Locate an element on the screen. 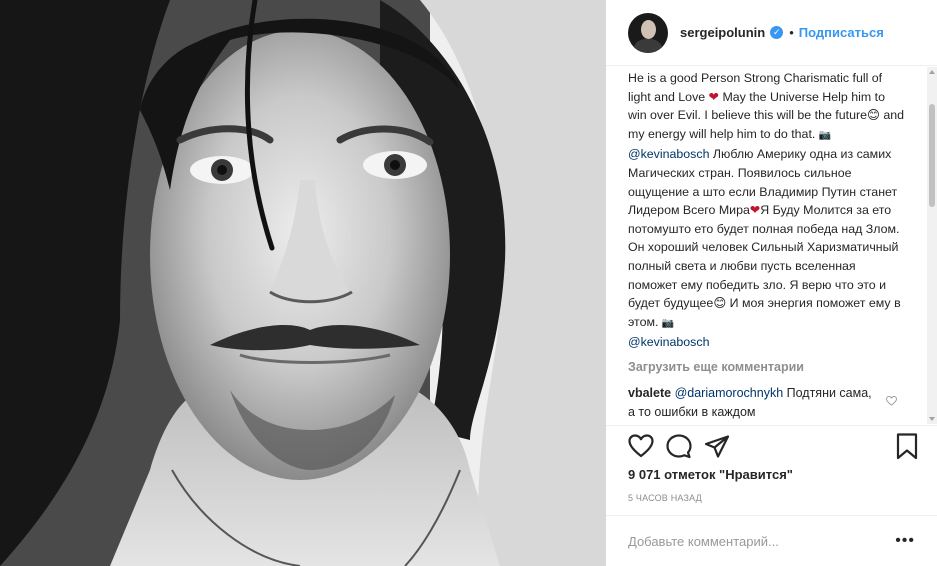 The height and width of the screenshot is (566, 937). comment-bubble-icon is located at coordinates (679, 446).